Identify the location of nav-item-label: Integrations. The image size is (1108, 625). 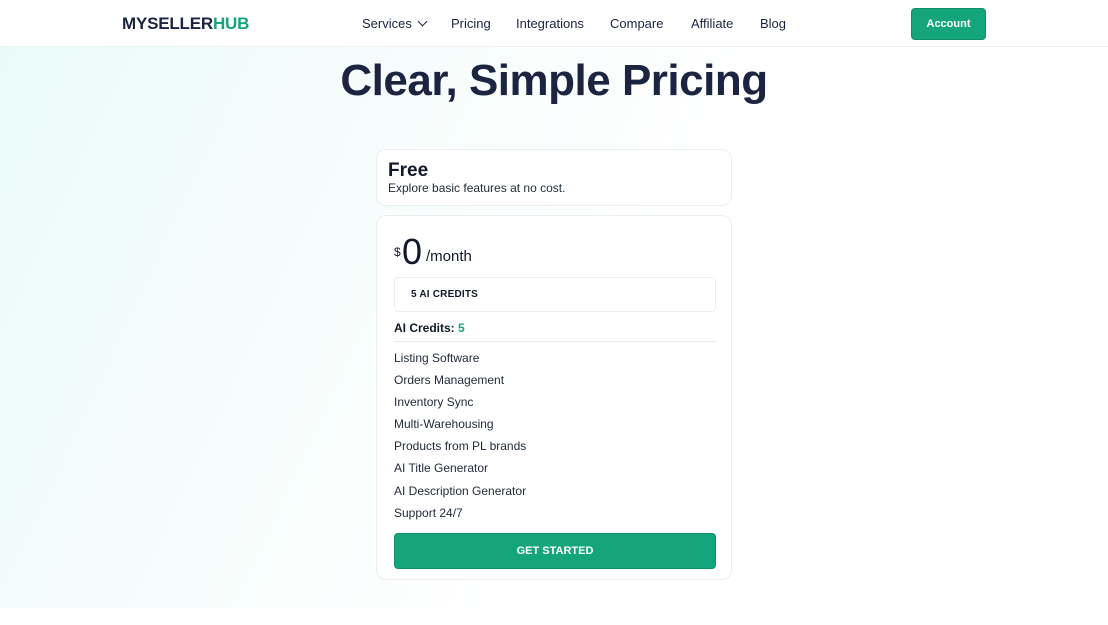
(550, 23).